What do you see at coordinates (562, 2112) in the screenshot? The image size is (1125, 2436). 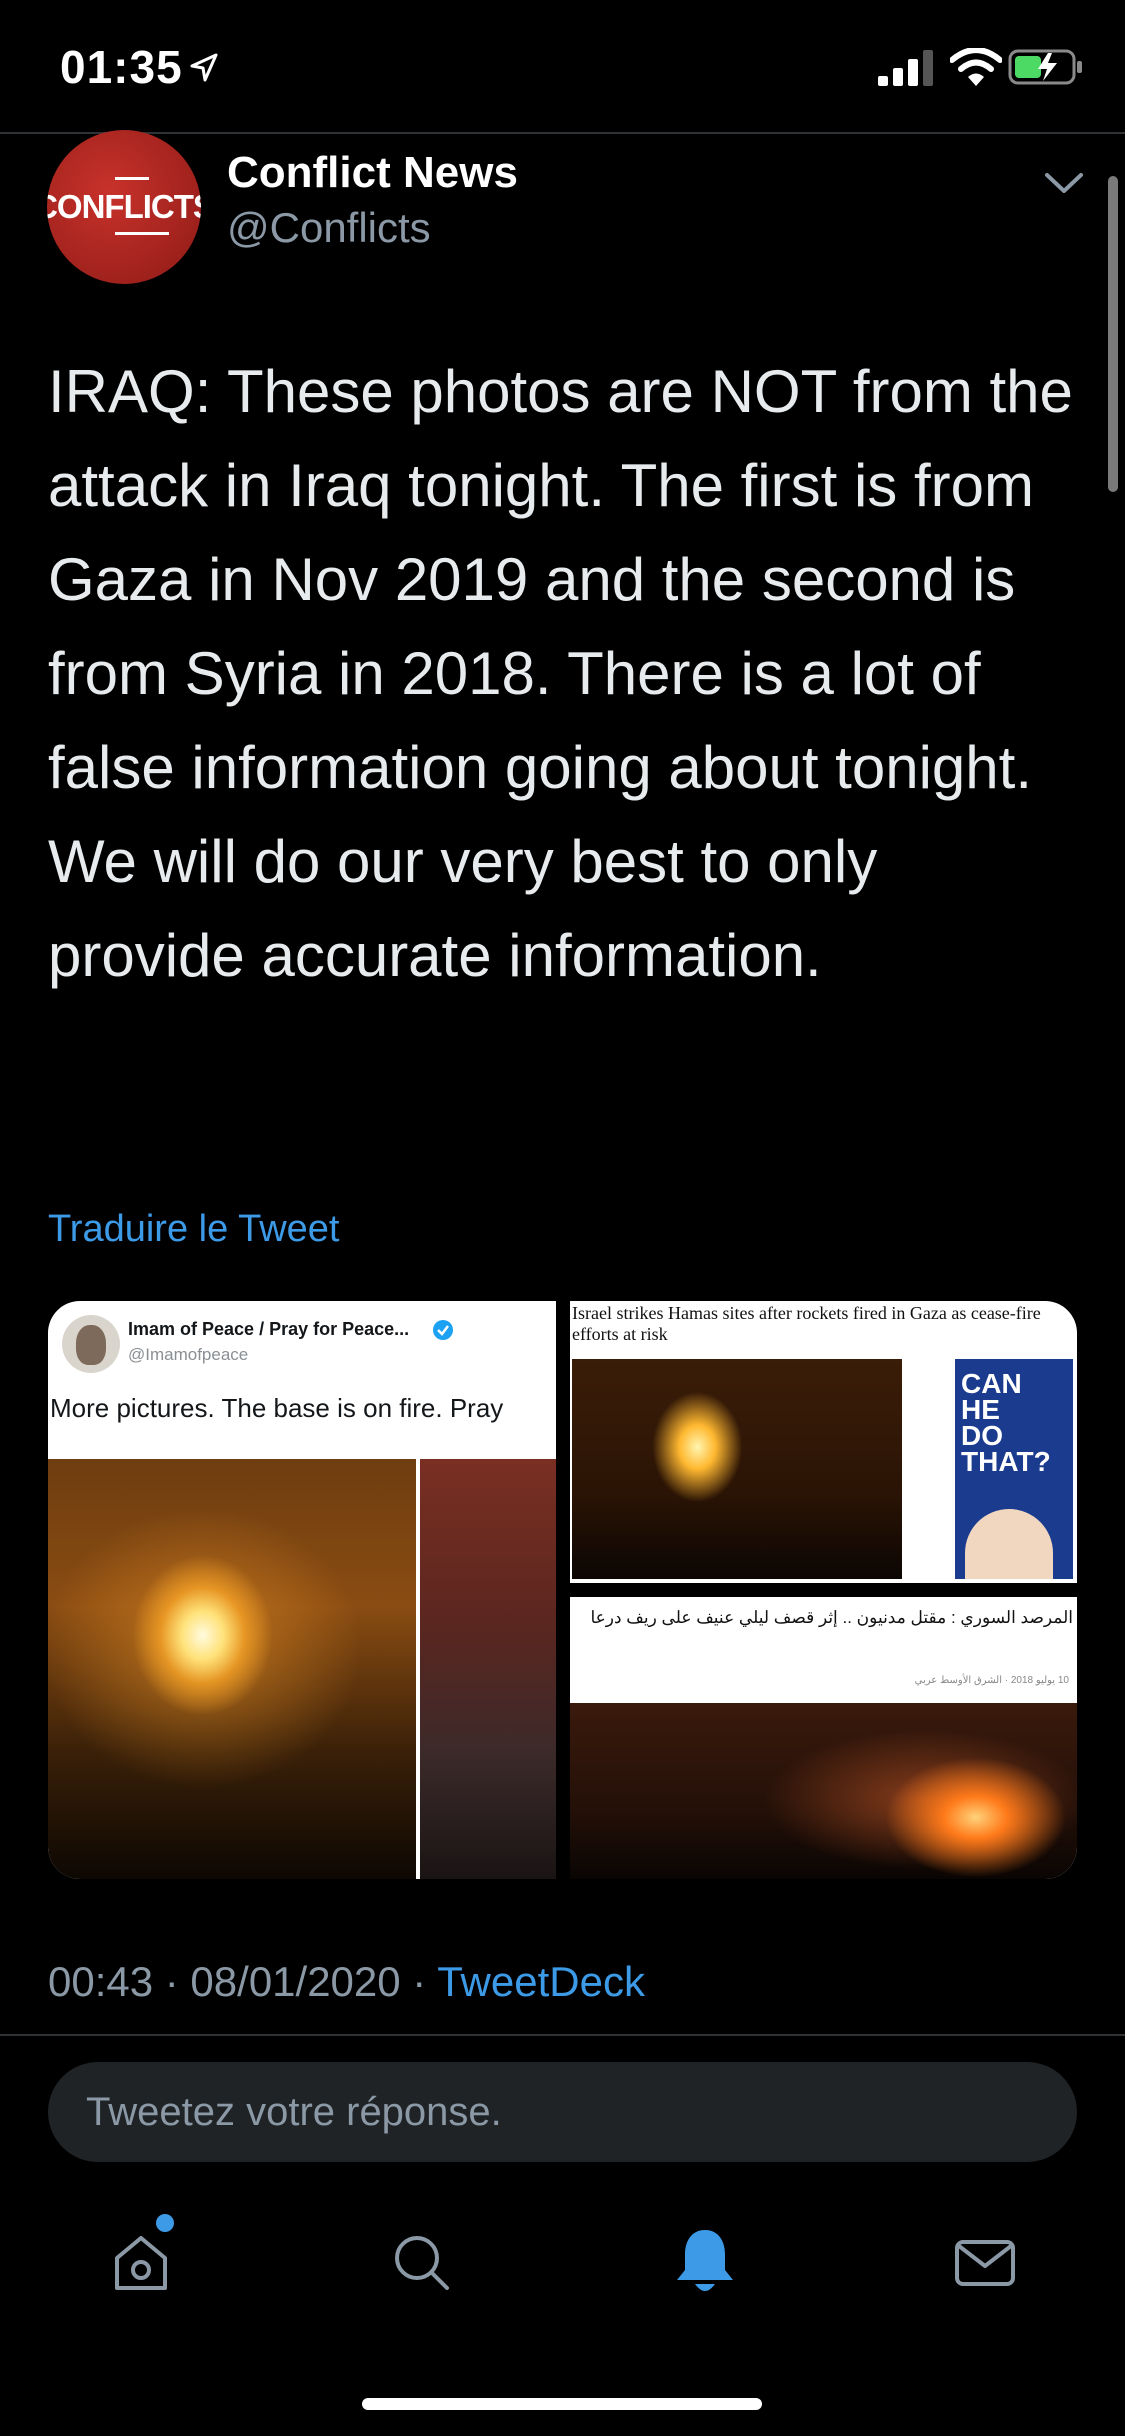 I see `reply-input` at bounding box center [562, 2112].